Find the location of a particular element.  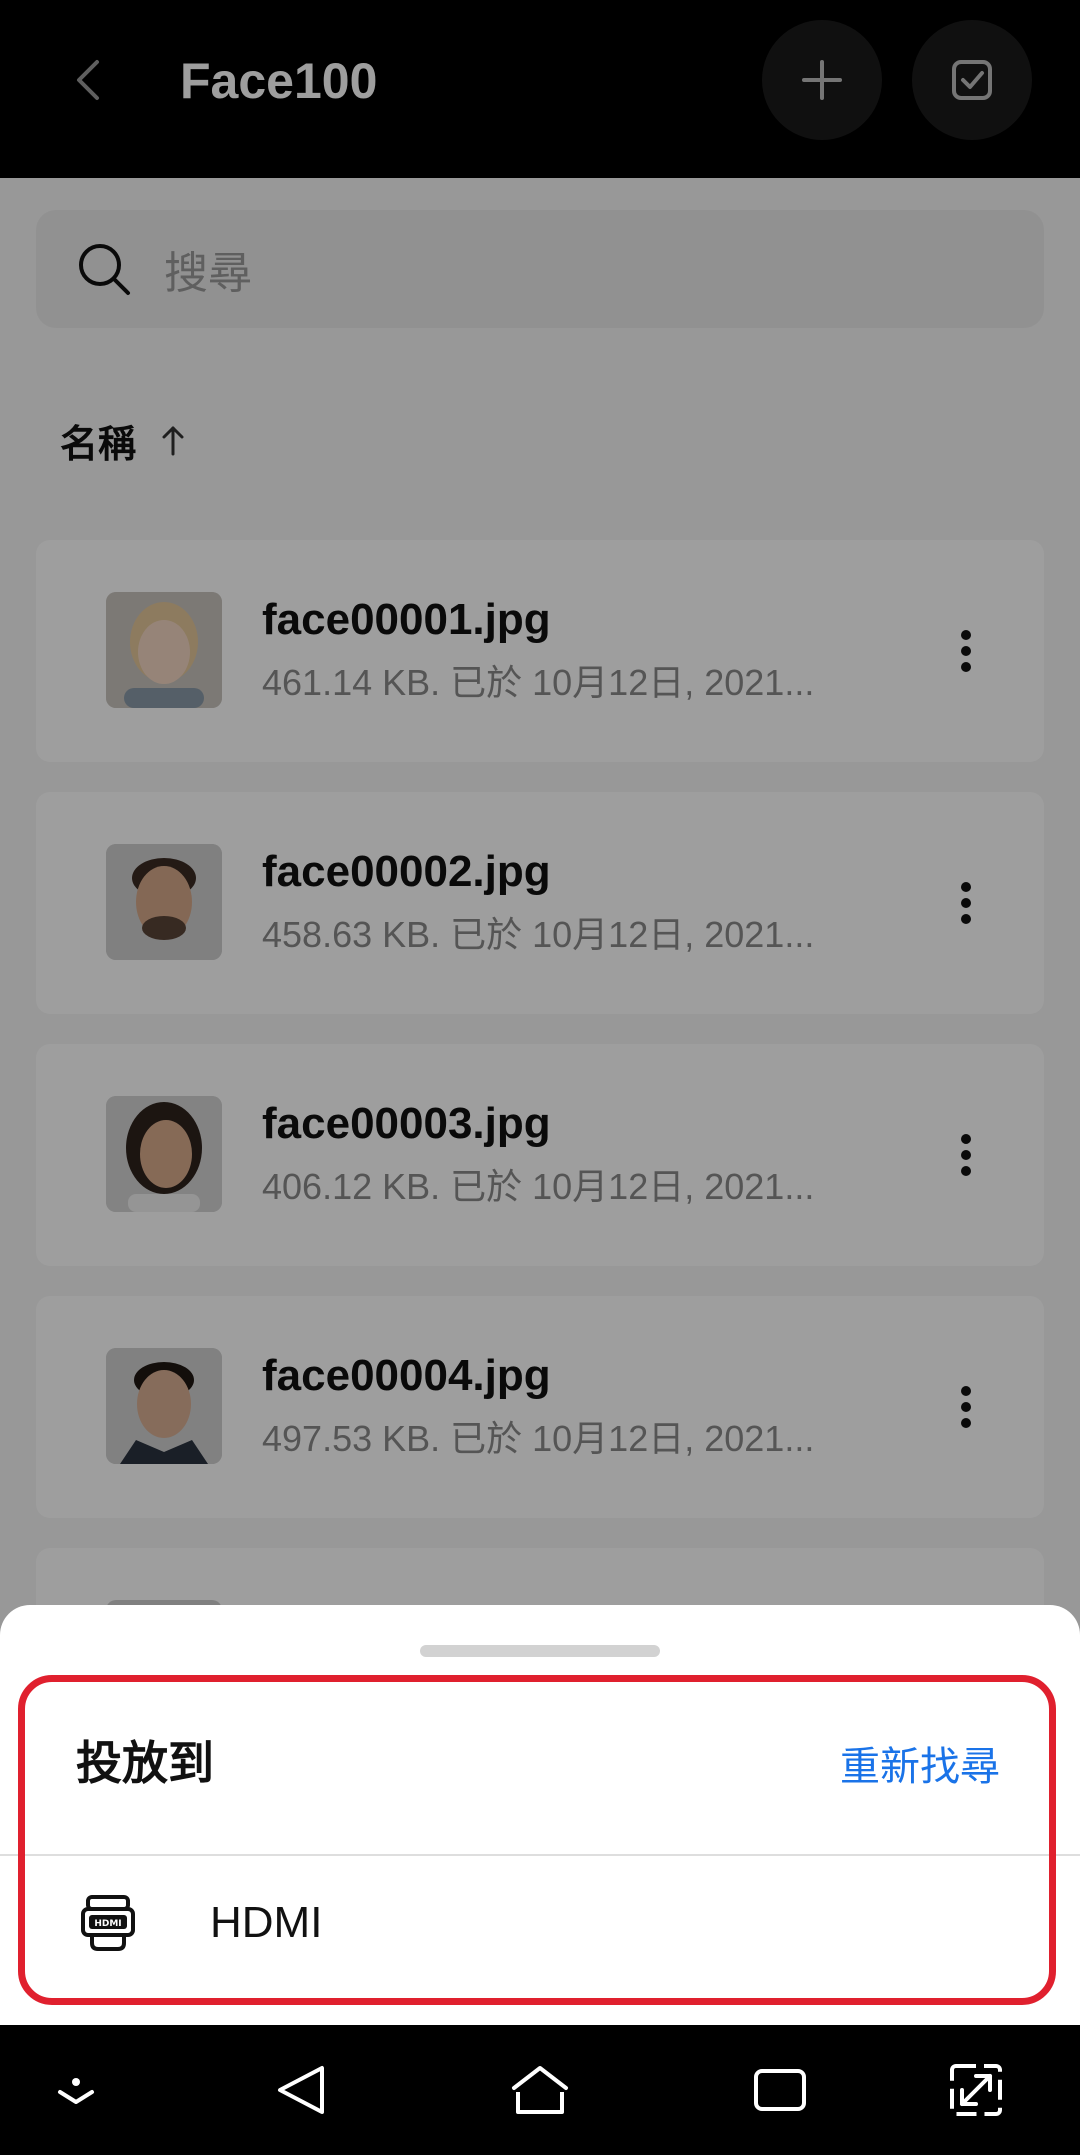

back-icon is located at coordinates (301, 2090).